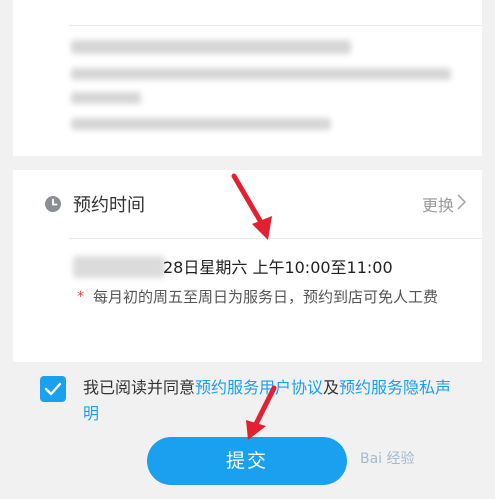  What do you see at coordinates (331, 387) in the screenshot?
I see `agreement-conjunction: 及` at bounding box center [331, 387].